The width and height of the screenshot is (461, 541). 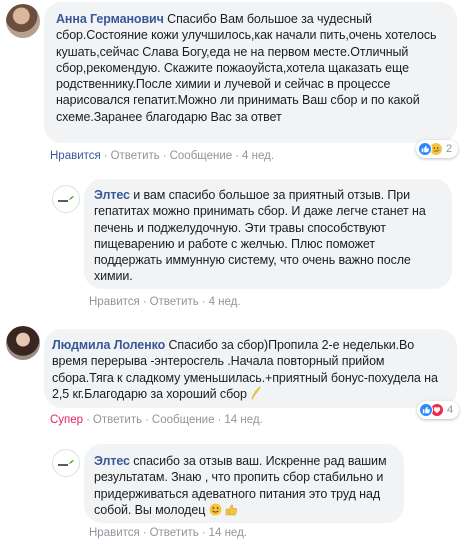 What do you see at coordinates (449, 149) in the screenshot?
I see `reaction-count: 2` at bounding box center [449, 149].